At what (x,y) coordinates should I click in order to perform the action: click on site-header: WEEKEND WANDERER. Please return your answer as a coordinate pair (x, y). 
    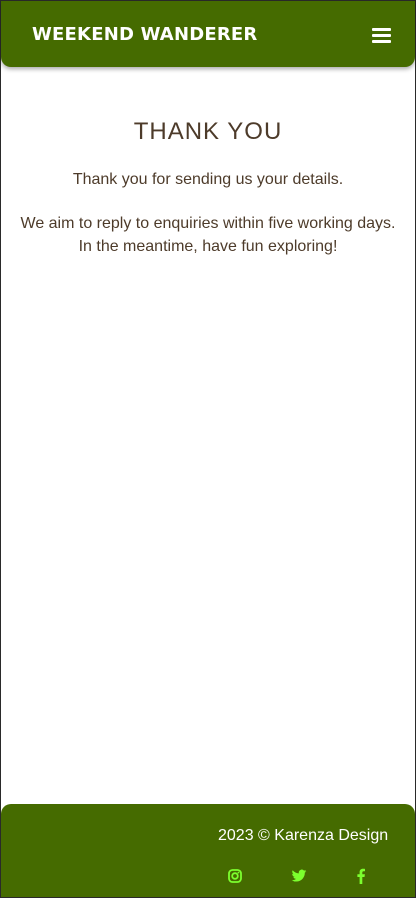
    Looking at the image, I should click on (208, 34).